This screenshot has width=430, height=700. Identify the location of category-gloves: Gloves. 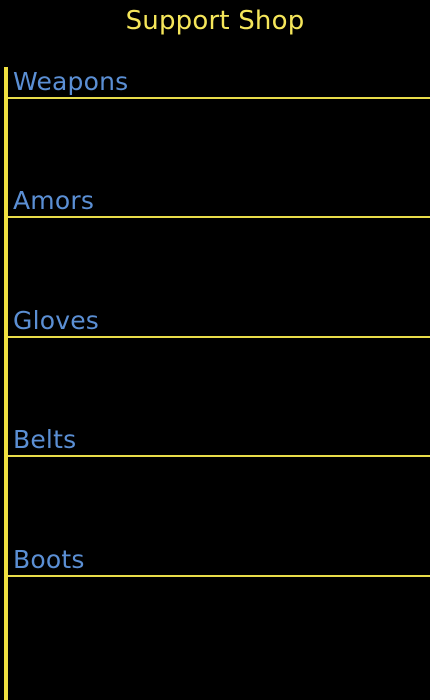
(219, 318).